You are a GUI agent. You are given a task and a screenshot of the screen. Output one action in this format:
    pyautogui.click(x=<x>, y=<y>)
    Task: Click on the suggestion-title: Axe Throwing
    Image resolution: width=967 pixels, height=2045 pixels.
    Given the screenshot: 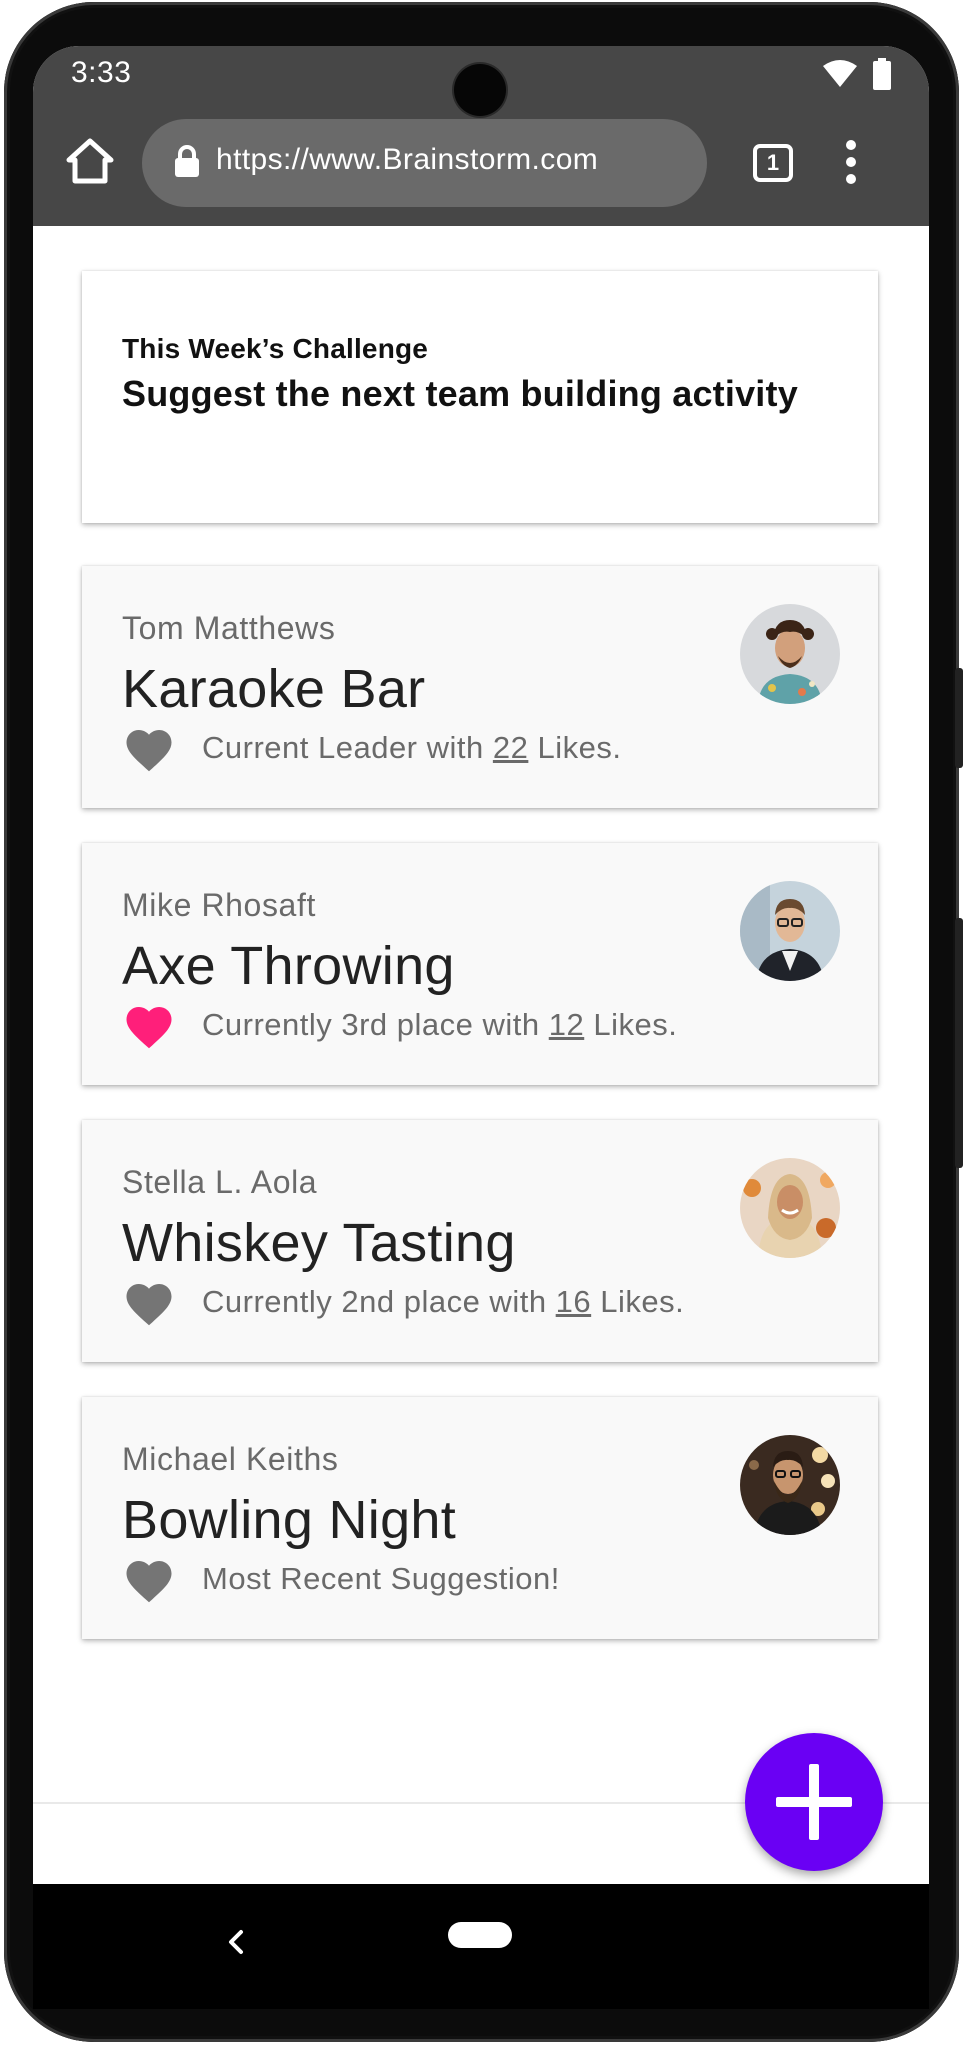 What is the action you would take?
    pyautogui.click(x=288, y=966)
    